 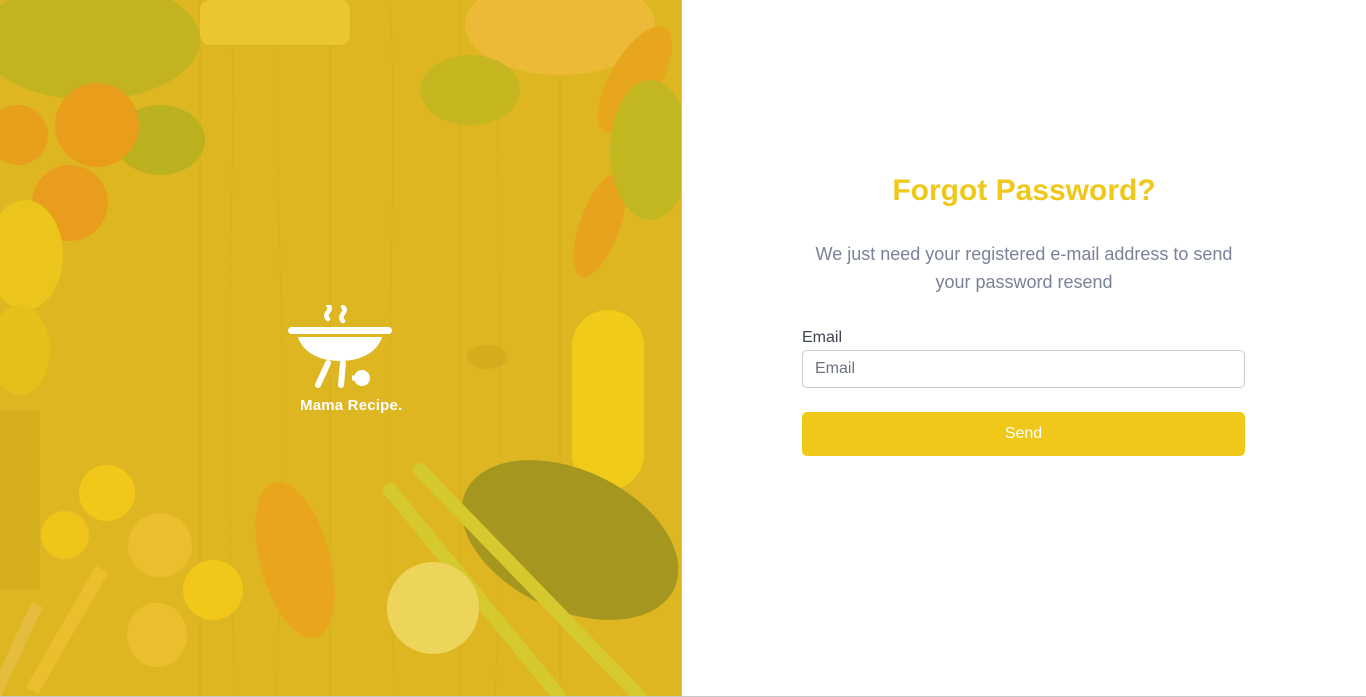 What do you see at coordinates (1023, 434) in the screenshot?
I see `send-button: Send` at bounding box center [1023, 434].